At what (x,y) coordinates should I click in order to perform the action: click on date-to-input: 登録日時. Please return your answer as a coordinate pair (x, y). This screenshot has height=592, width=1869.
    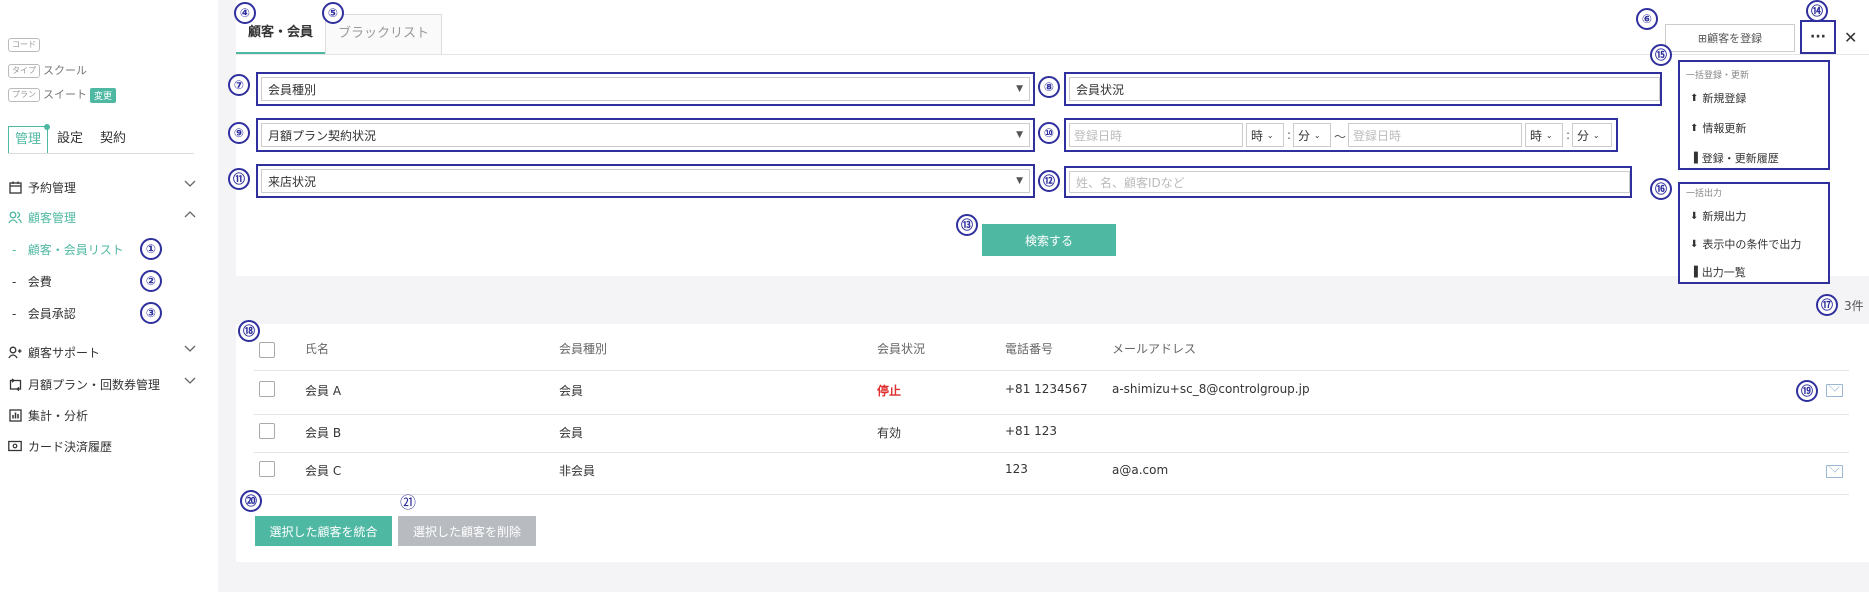
    Looking at the image, I should click on (1435, 135).